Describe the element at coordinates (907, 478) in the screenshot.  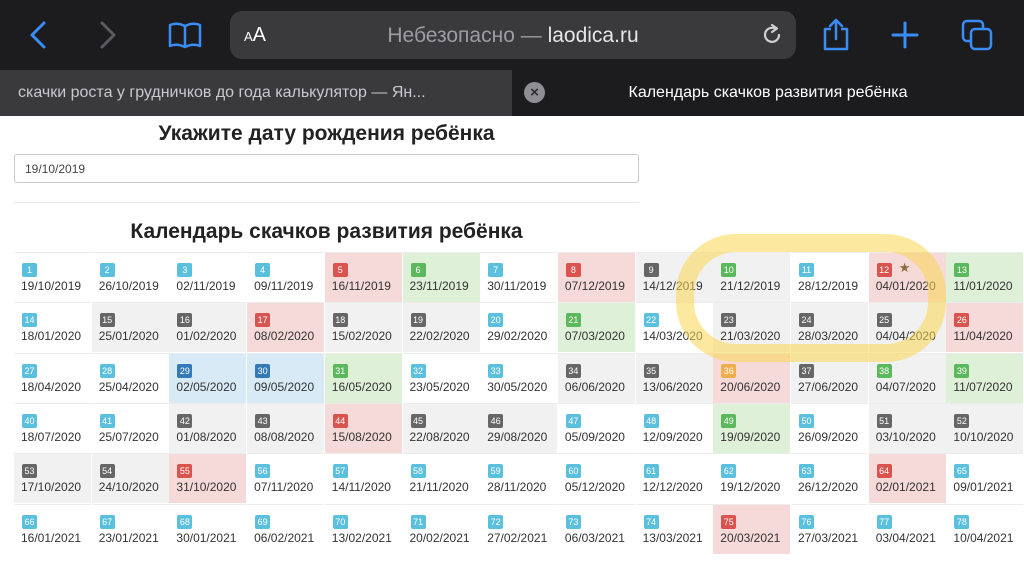
I see `week-cell: 64 02/01/2021` at that location.